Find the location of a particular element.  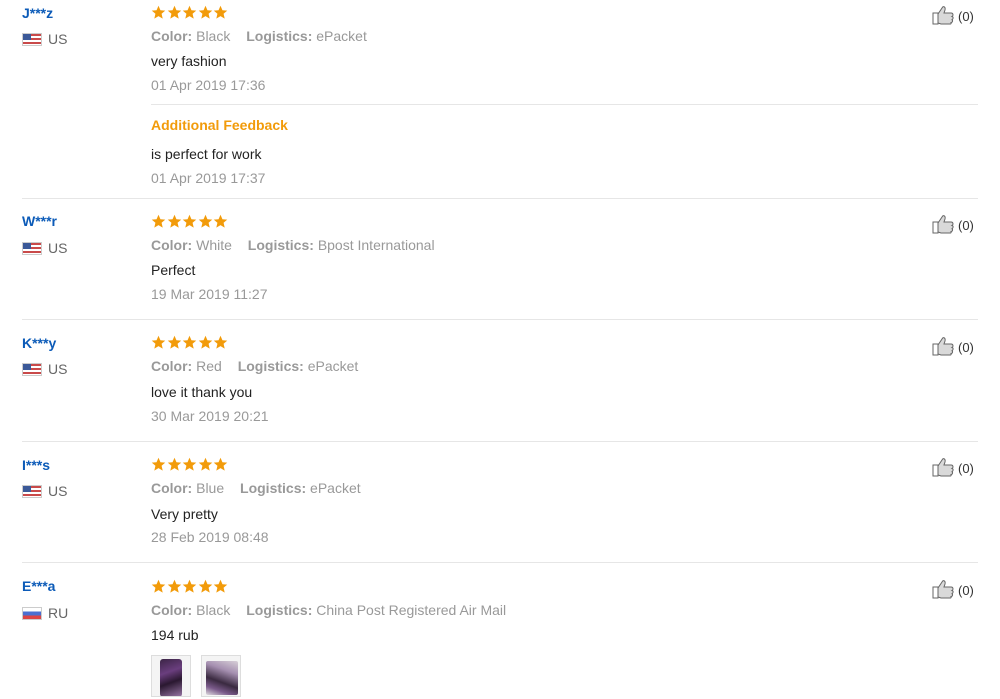

reviewer-name: W***r is located at coordinates (39, 221).